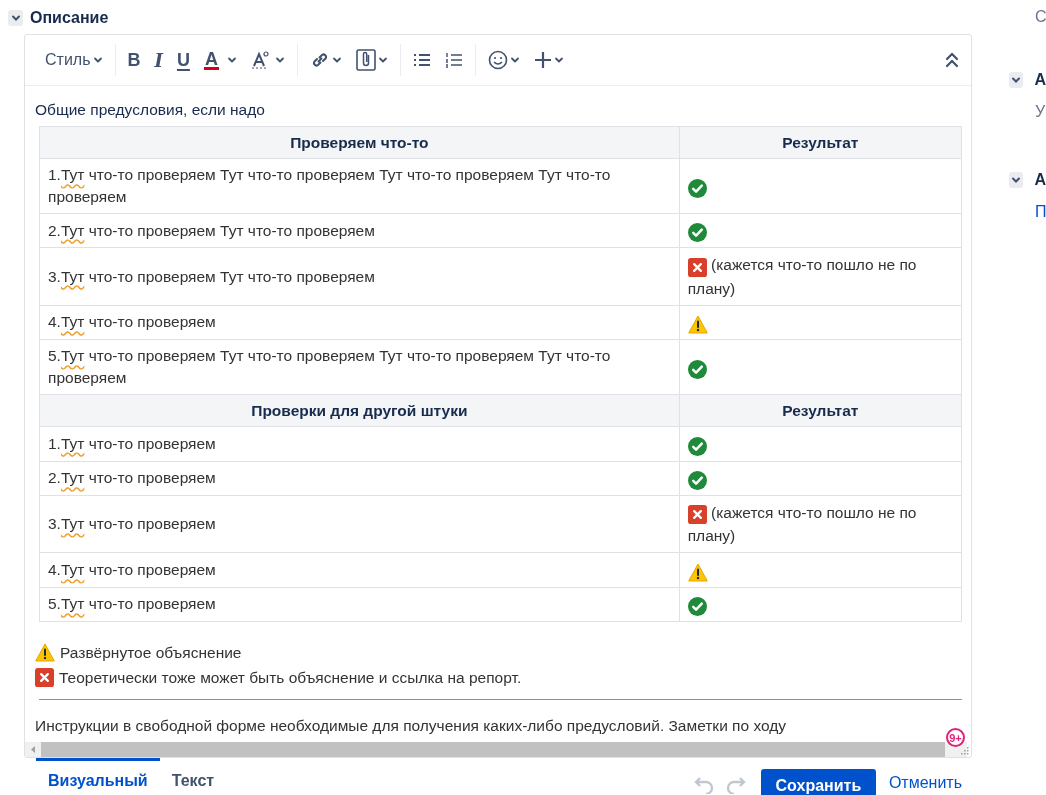 Image resolution: width=1046 pixels, height=795 pixels. I want to click on field-value: У, so click(1040, 112).